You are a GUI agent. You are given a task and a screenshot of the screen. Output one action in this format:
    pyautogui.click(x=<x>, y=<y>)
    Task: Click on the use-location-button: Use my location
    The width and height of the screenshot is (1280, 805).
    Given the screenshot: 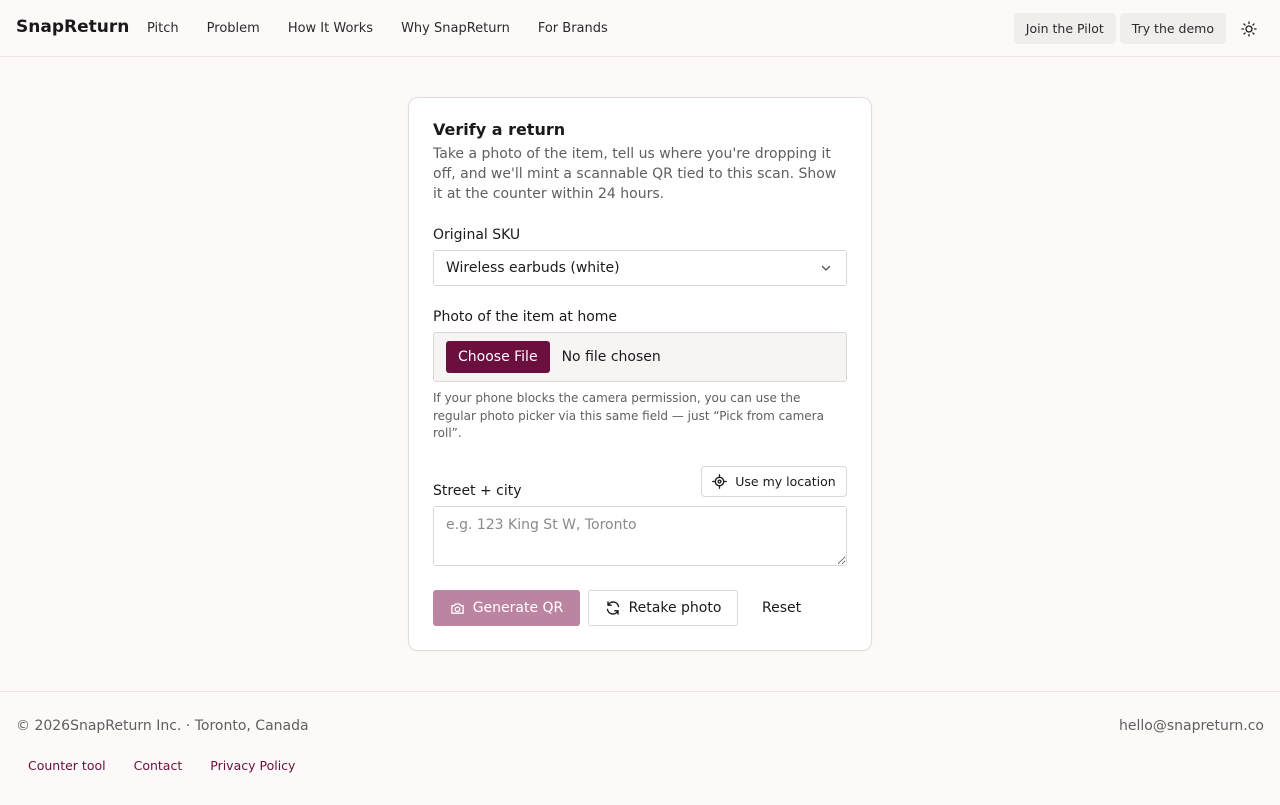 What is the action you would take?
    pyautogui.click(x=774, y=481)
    